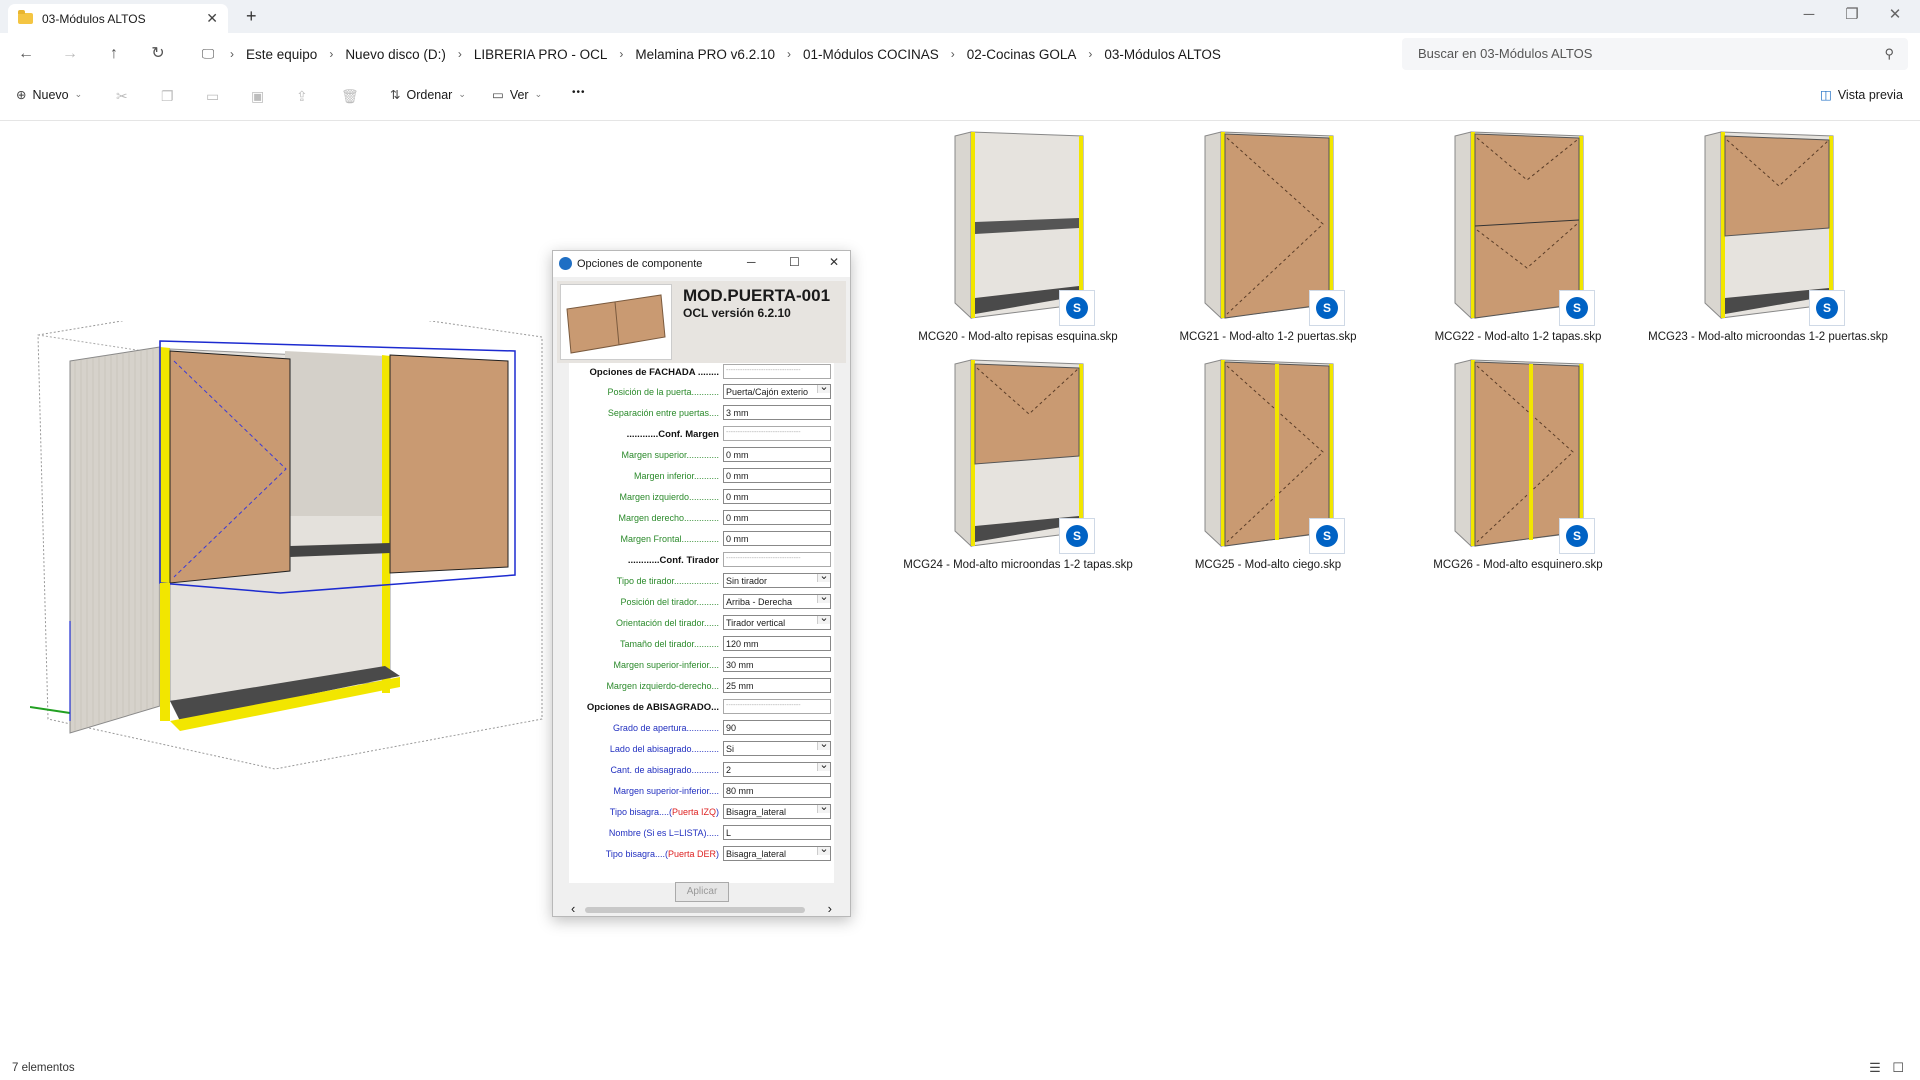 The width and height of the screenshot is (1920, 1080). I want to click on preview-label: Vista previa, so click(1870, 94).